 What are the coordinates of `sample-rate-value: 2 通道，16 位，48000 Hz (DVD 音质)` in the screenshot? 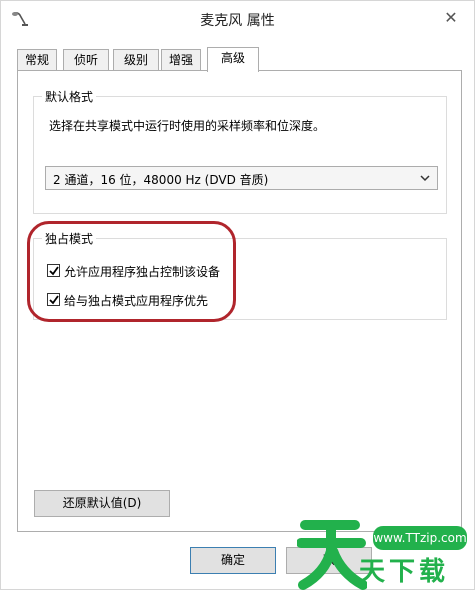 It's located at (161, 180).